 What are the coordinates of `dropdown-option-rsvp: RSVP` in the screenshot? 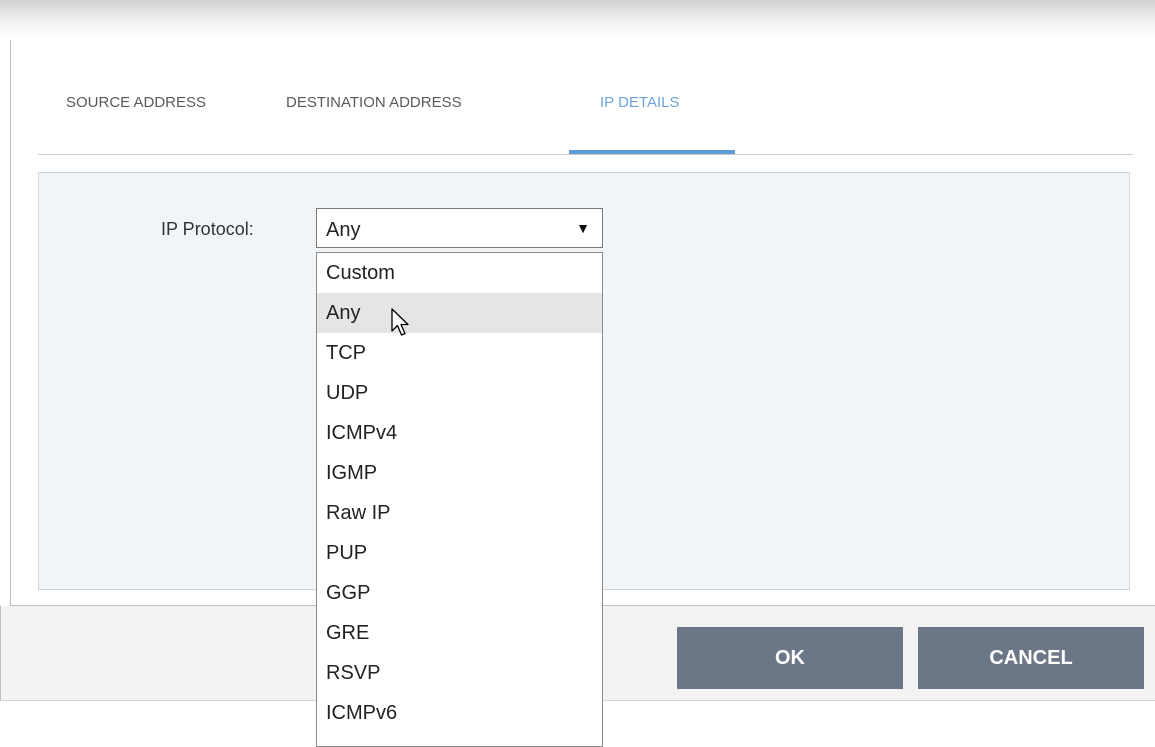 It's located at (459, 673).